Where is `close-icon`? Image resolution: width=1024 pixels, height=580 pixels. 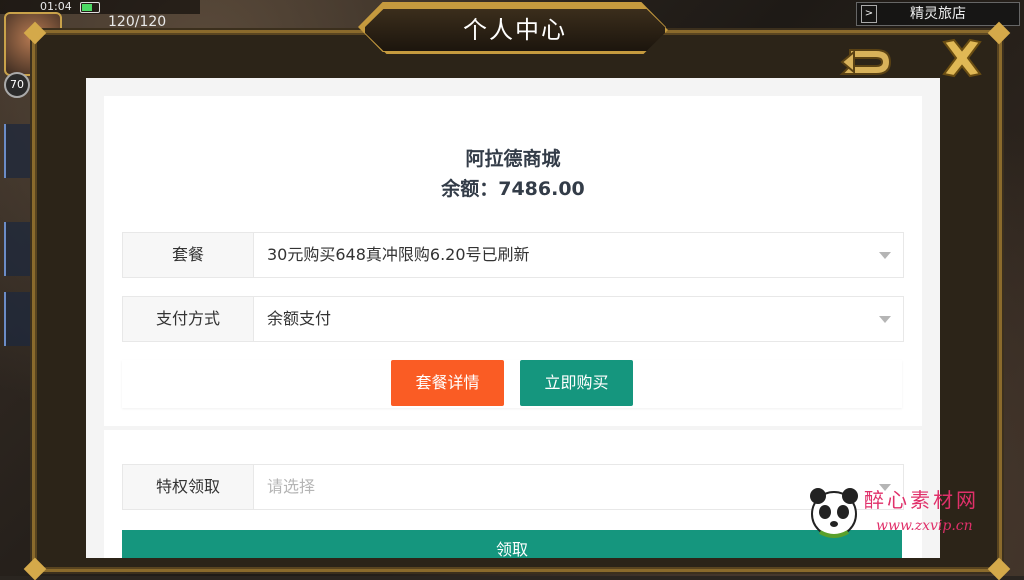
close-icon is located at coordinates (962, 58).